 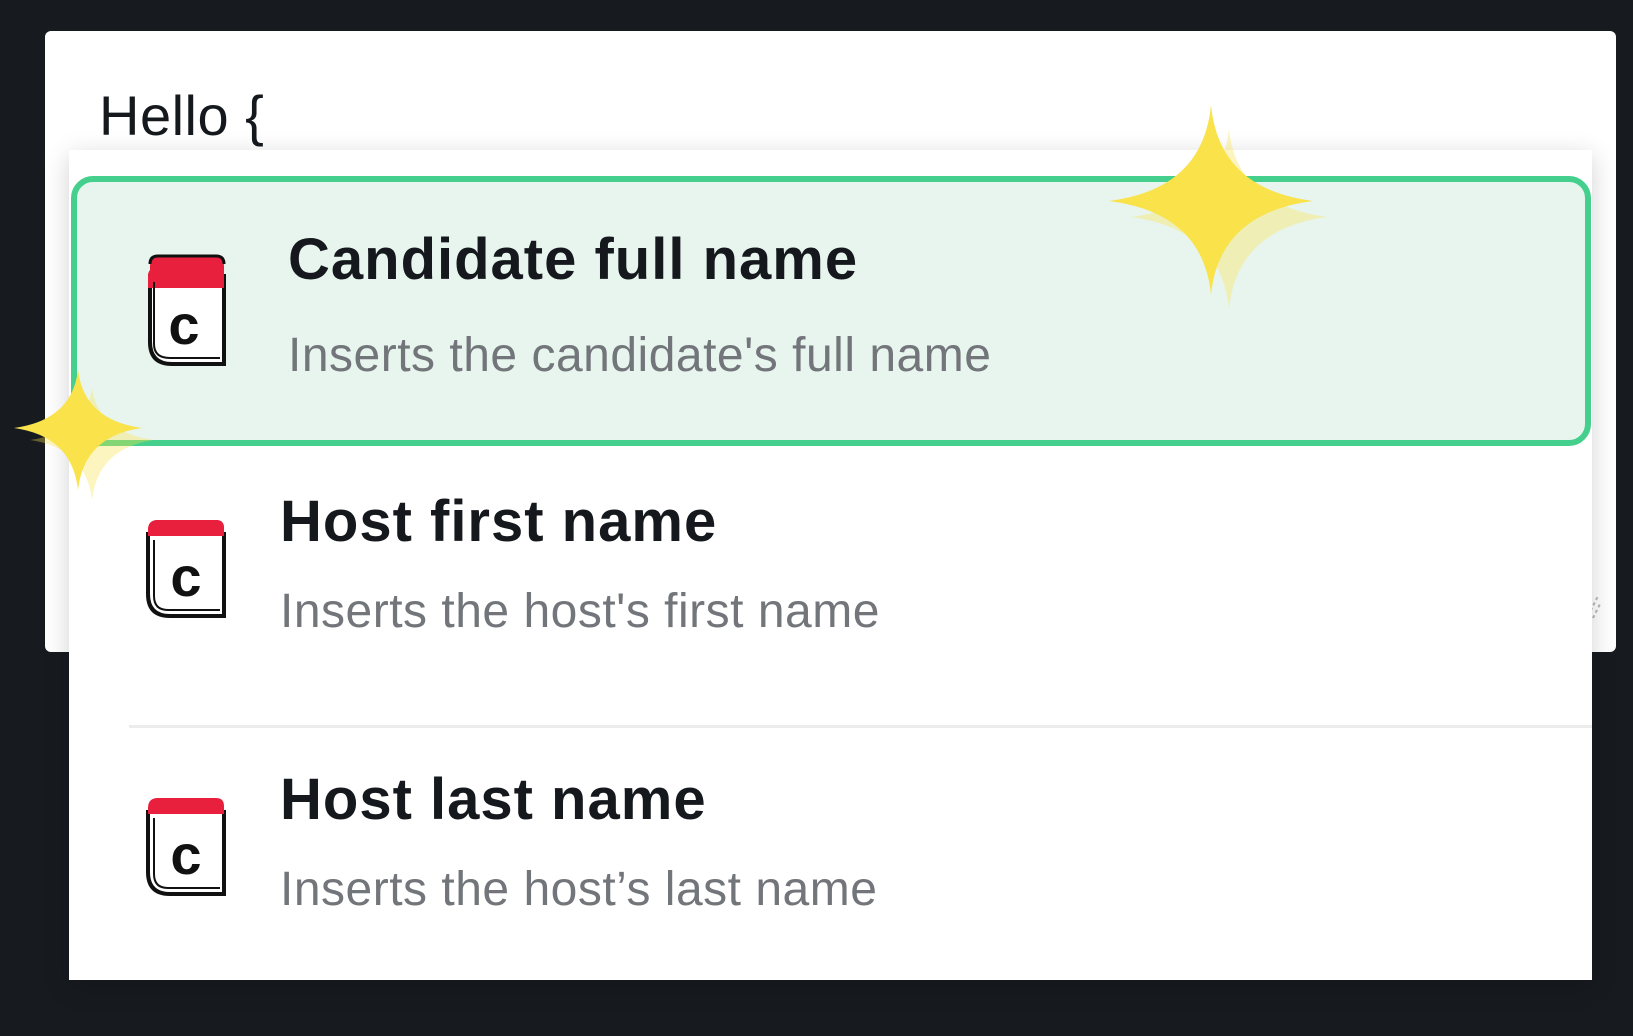 What do you see at coordinates (580, 611) in the screenshot?
I see `suggestion-description: Inserts the host's first name` at bounding box center [580, 611].